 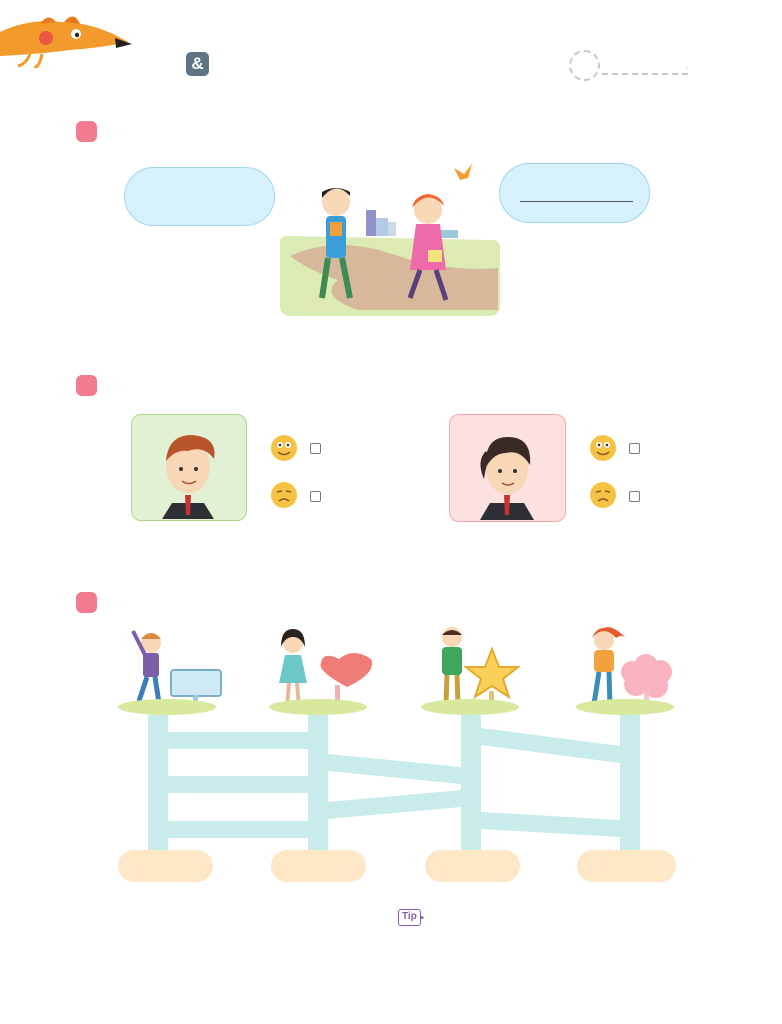 What do you see at coordinates (409, 917) in the screenshot?
I see `tip-badge: Tip` at bounding box center [409, 917].